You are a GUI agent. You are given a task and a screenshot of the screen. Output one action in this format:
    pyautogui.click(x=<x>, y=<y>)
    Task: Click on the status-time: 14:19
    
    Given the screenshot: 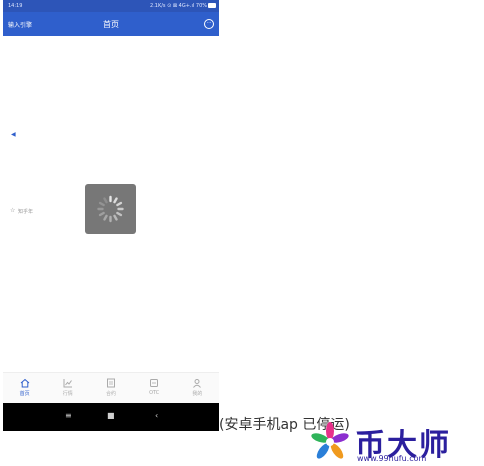 What is the action you would take?
    pyautogui.click(x=15, y=6)
    